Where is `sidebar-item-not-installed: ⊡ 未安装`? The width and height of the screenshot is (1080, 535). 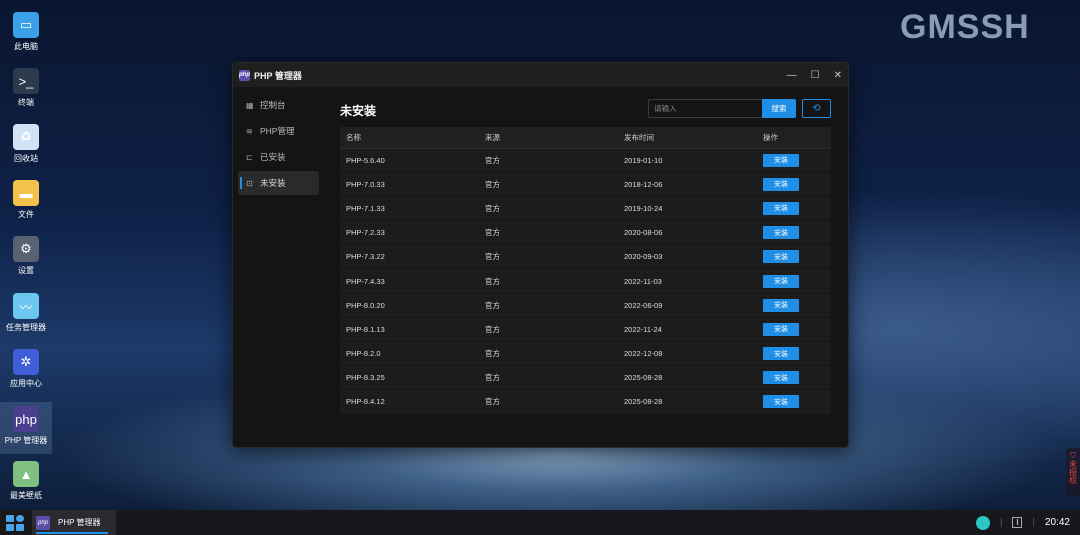 sidebar-item-not-installed: ⊡ 未安装 is located at coordinates (278, 183).